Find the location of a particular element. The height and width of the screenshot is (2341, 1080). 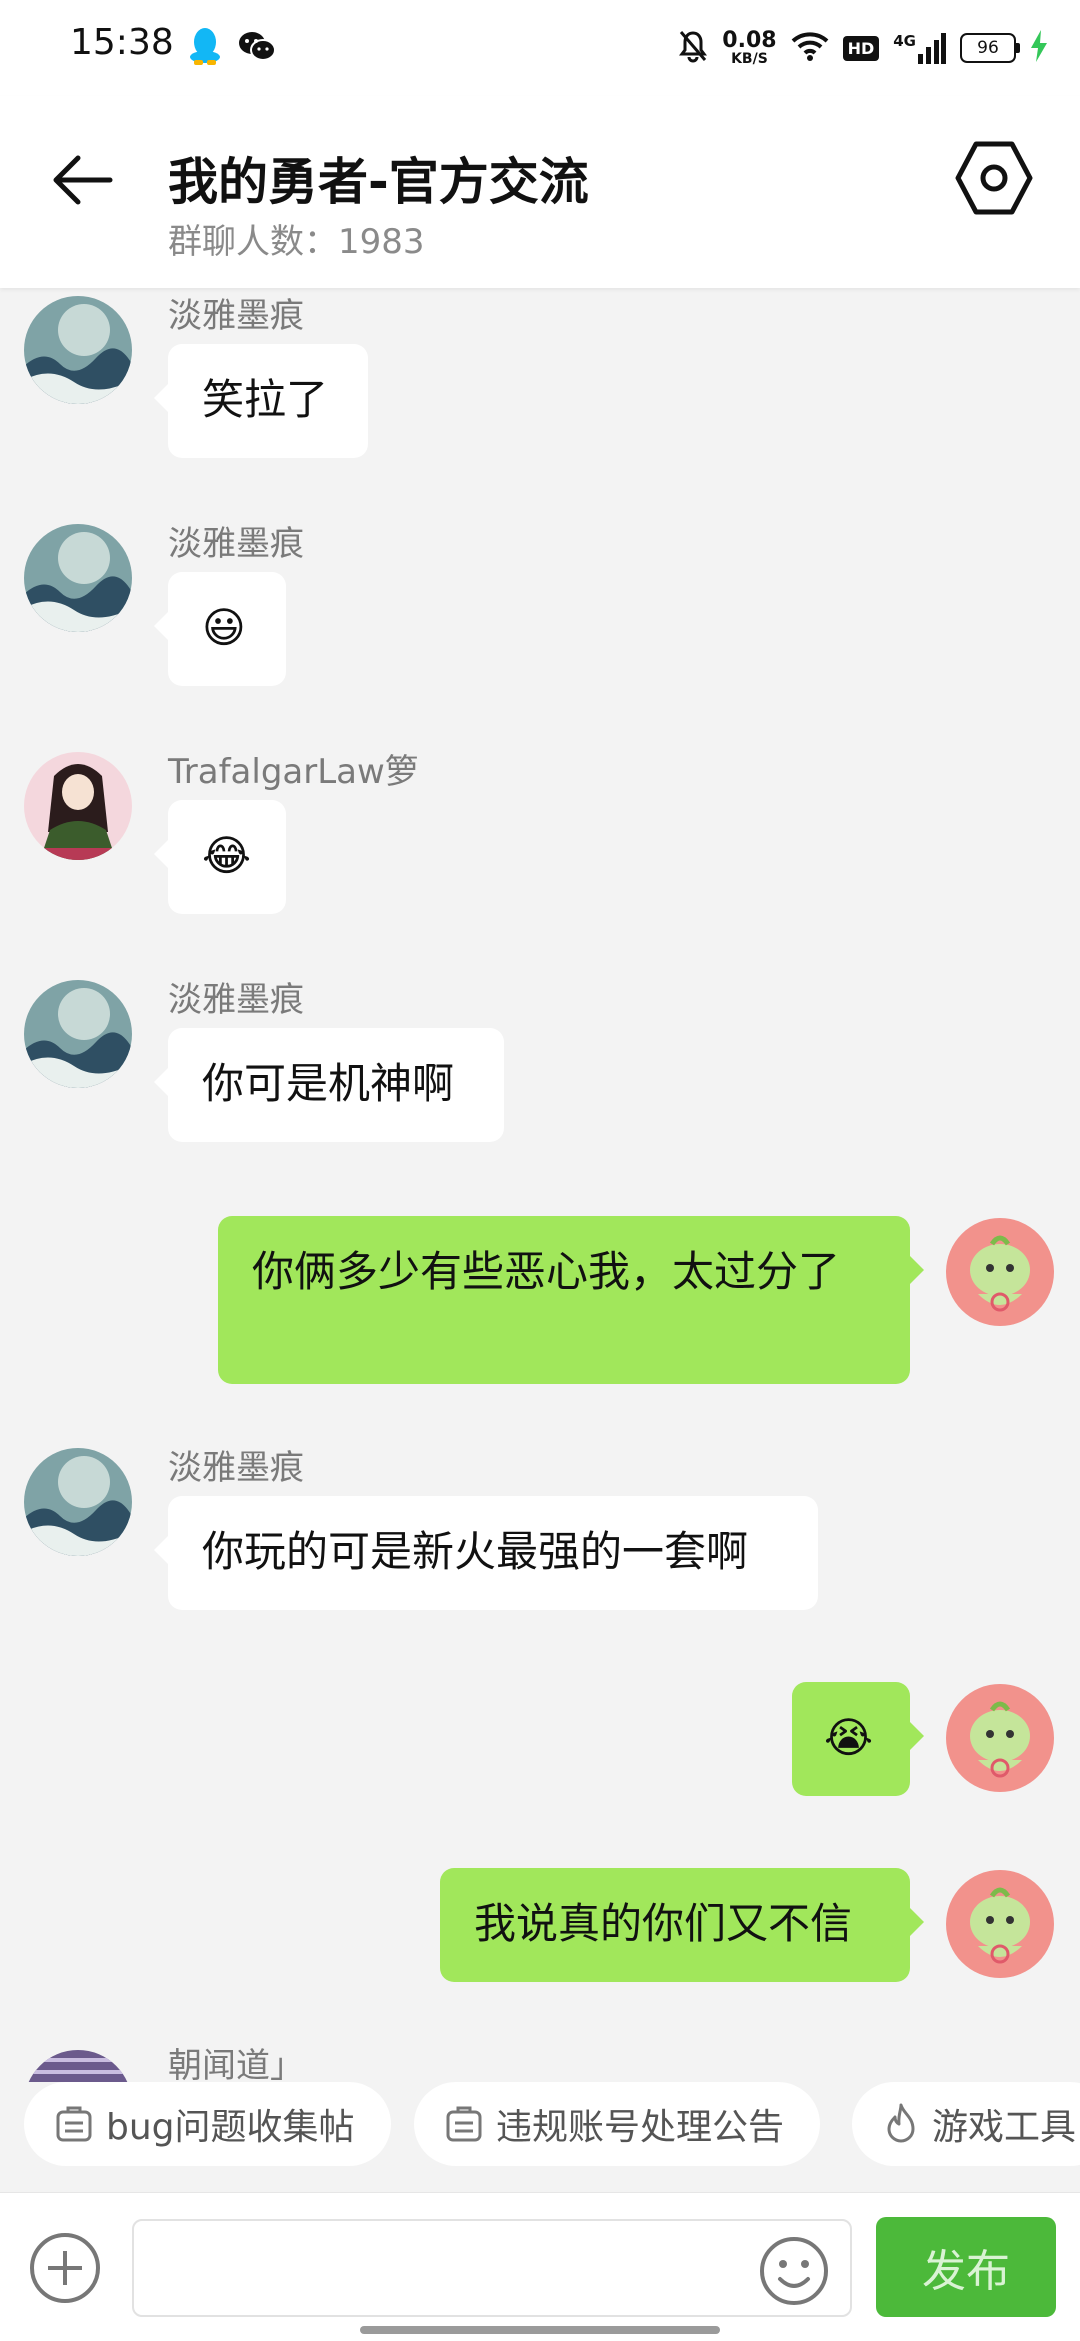

message-outgoing: 你俩多少有些恶心我，太过分了 is located at coordinates (540, 1302).